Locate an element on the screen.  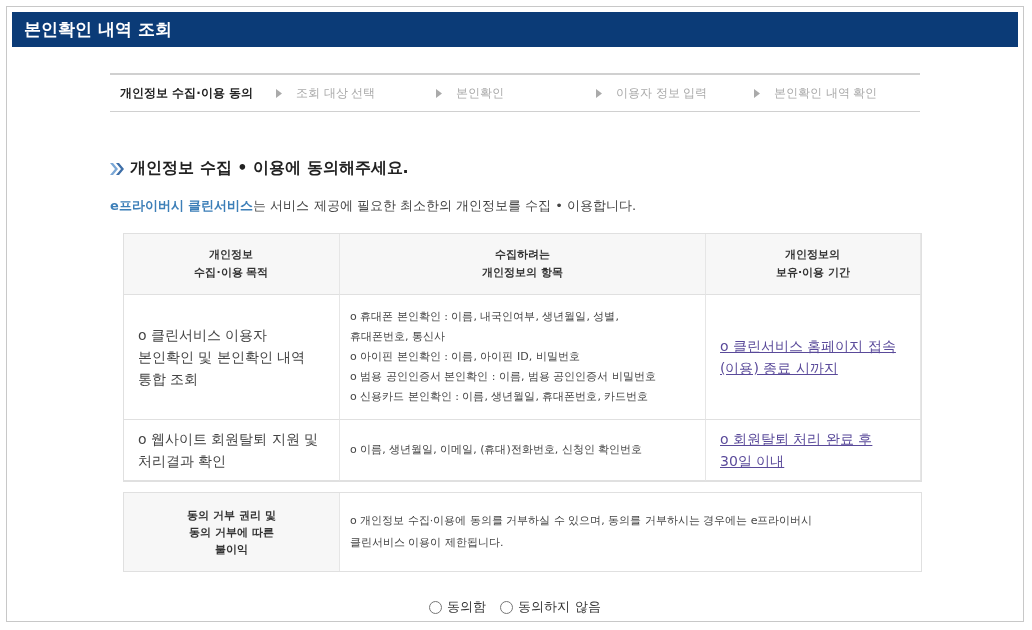
column-header: 개인정보 수집·이용 목적 is located at coordinates (232, 264).